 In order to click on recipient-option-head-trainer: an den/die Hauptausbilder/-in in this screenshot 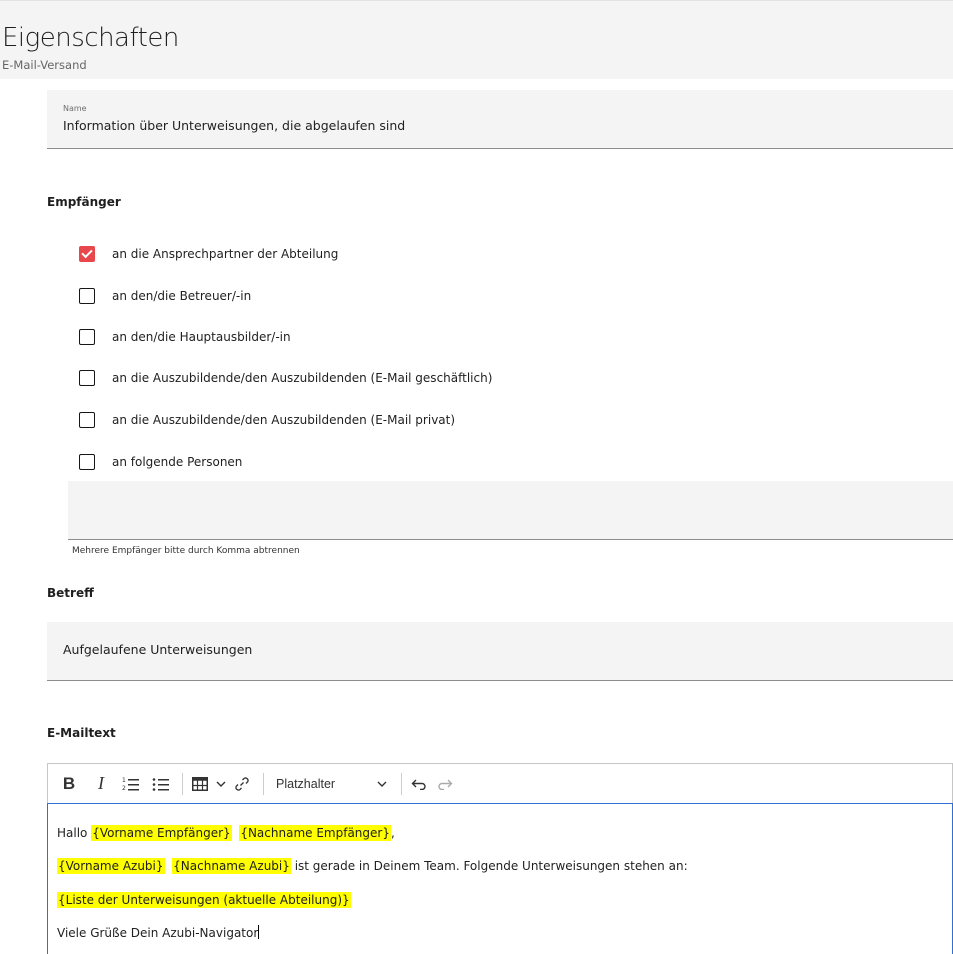, I will do `click(185, 337)`.